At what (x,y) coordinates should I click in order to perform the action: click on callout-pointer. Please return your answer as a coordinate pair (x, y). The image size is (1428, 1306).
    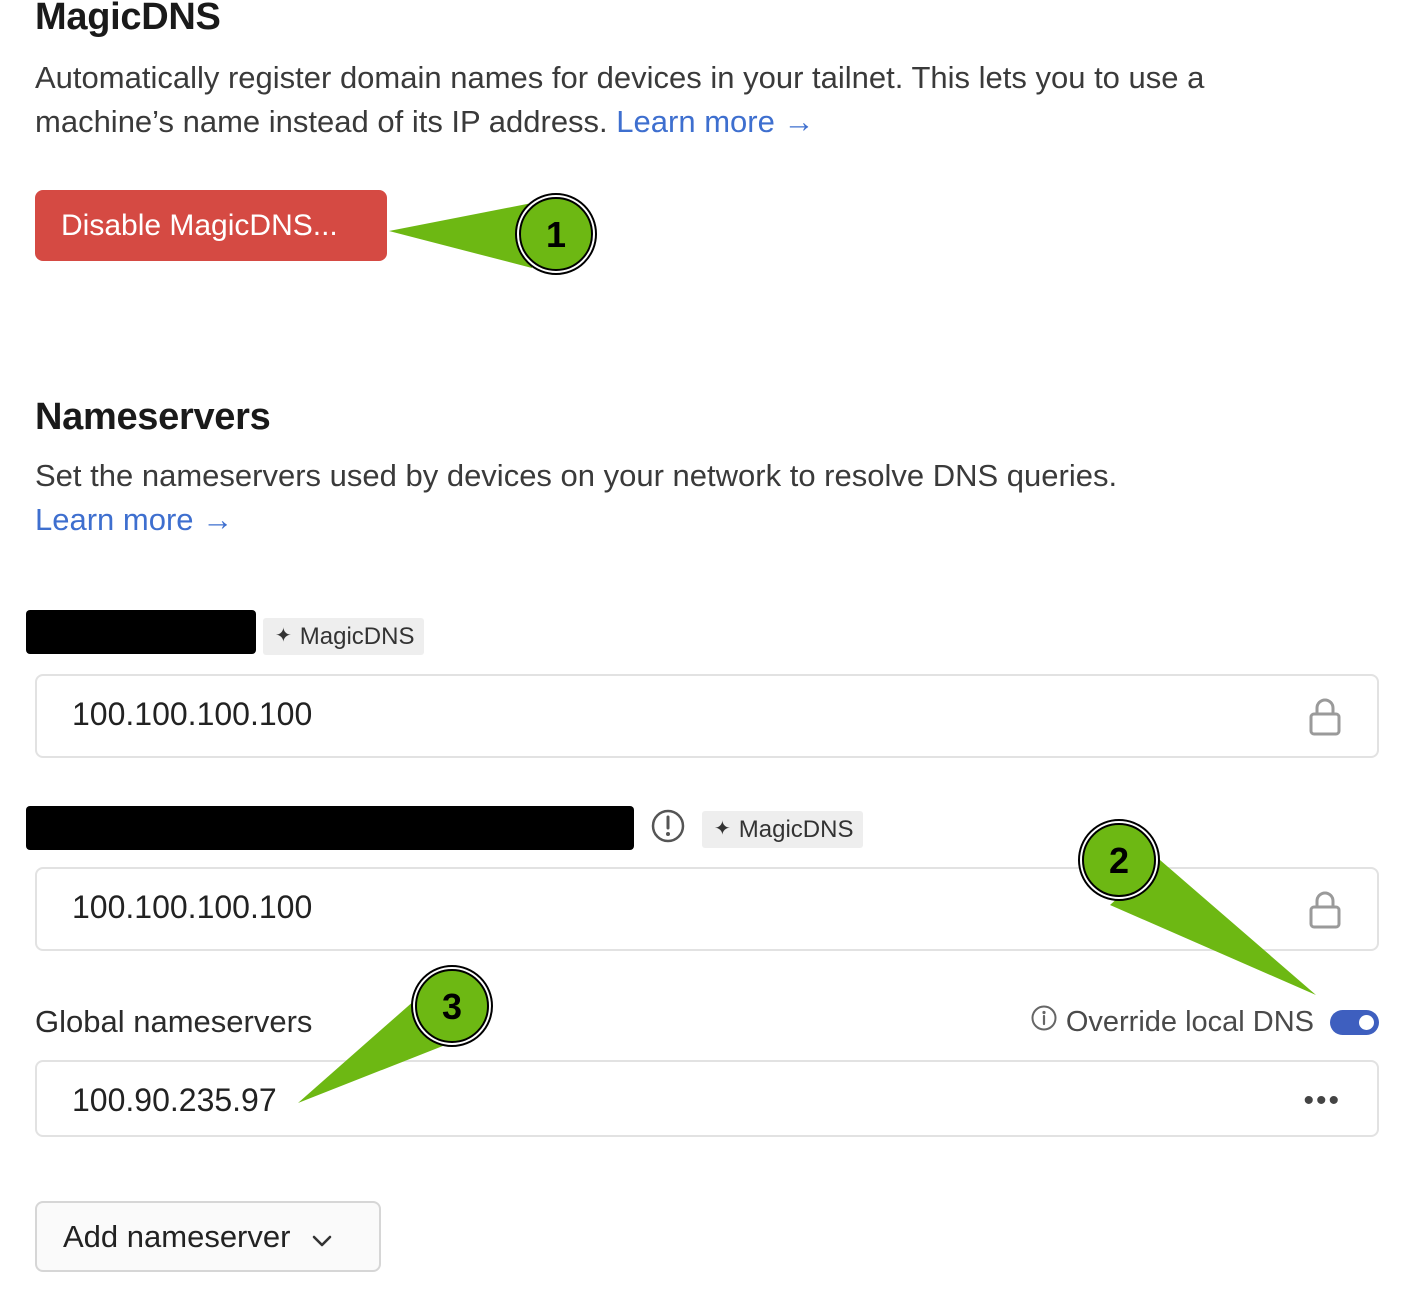
    Looking at the image, I should click on (460, 235).